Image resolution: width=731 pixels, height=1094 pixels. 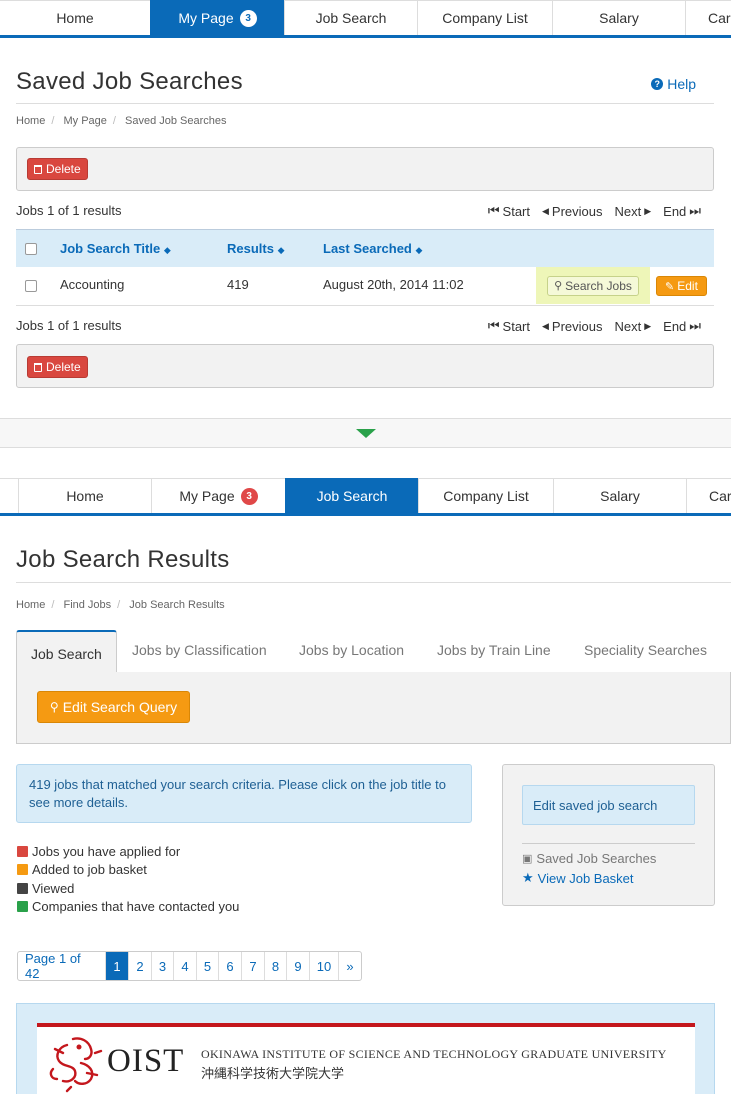 I want to click on trash-icon, so click(x=38, y=169).